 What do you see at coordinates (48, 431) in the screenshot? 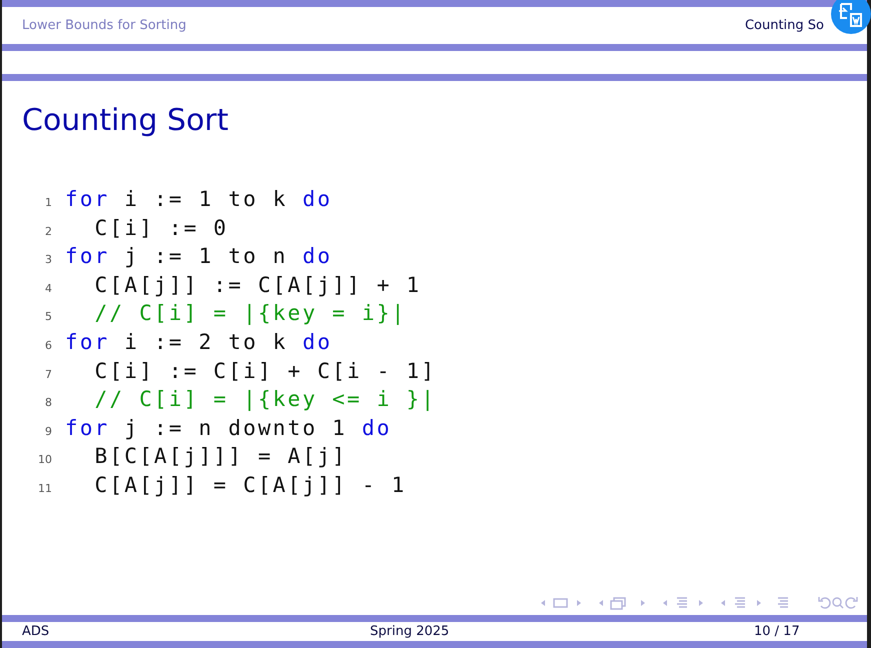
I see `line-number: 9` at bounding box center [48, 431].